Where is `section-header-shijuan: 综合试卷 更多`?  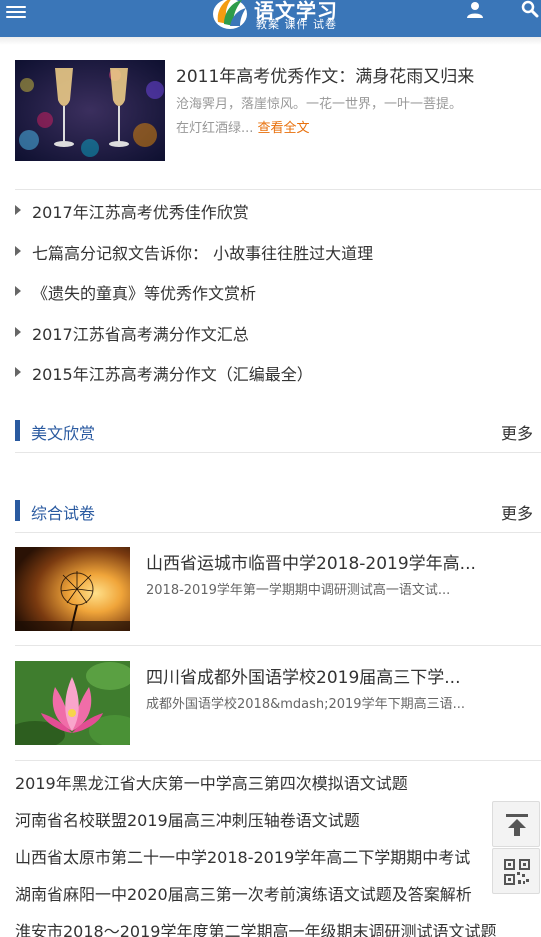 section-header-shijuan: 综合试卷 更多 is located at coordinates (278, 512).